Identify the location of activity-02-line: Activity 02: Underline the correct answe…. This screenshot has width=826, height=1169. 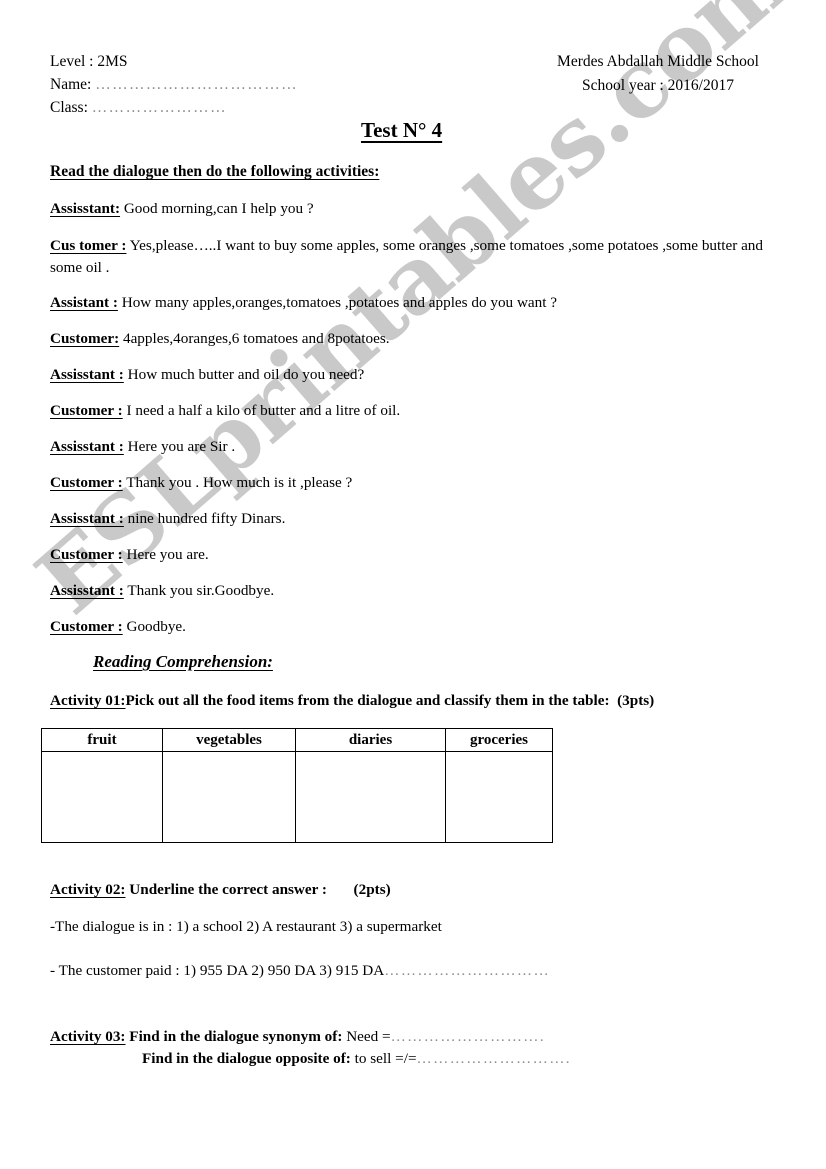
(220, 890).